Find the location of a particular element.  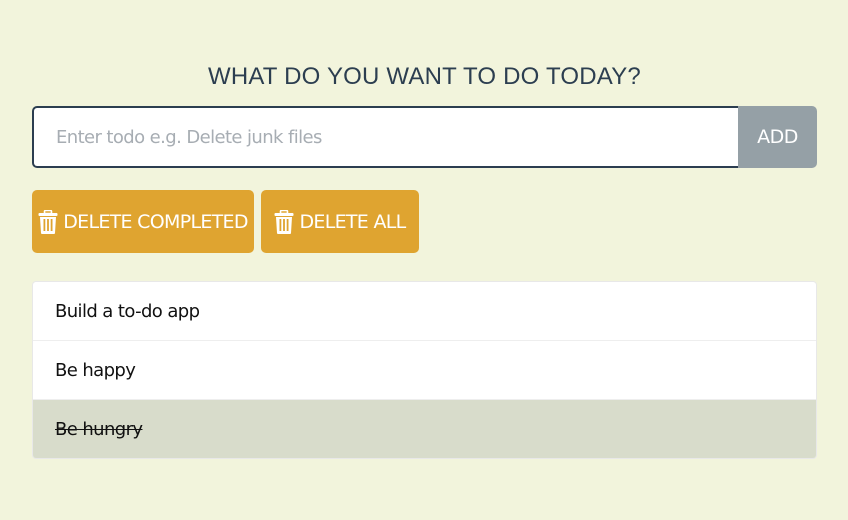

todo-item: Be happy is located at coordinates (424, 370).